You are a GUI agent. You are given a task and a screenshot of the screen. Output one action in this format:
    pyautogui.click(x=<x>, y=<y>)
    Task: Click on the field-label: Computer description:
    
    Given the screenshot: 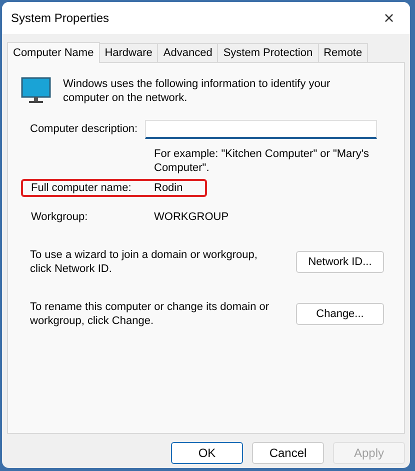 What is the action you would take?
    pyautogui.click(x=84, y=130)
    